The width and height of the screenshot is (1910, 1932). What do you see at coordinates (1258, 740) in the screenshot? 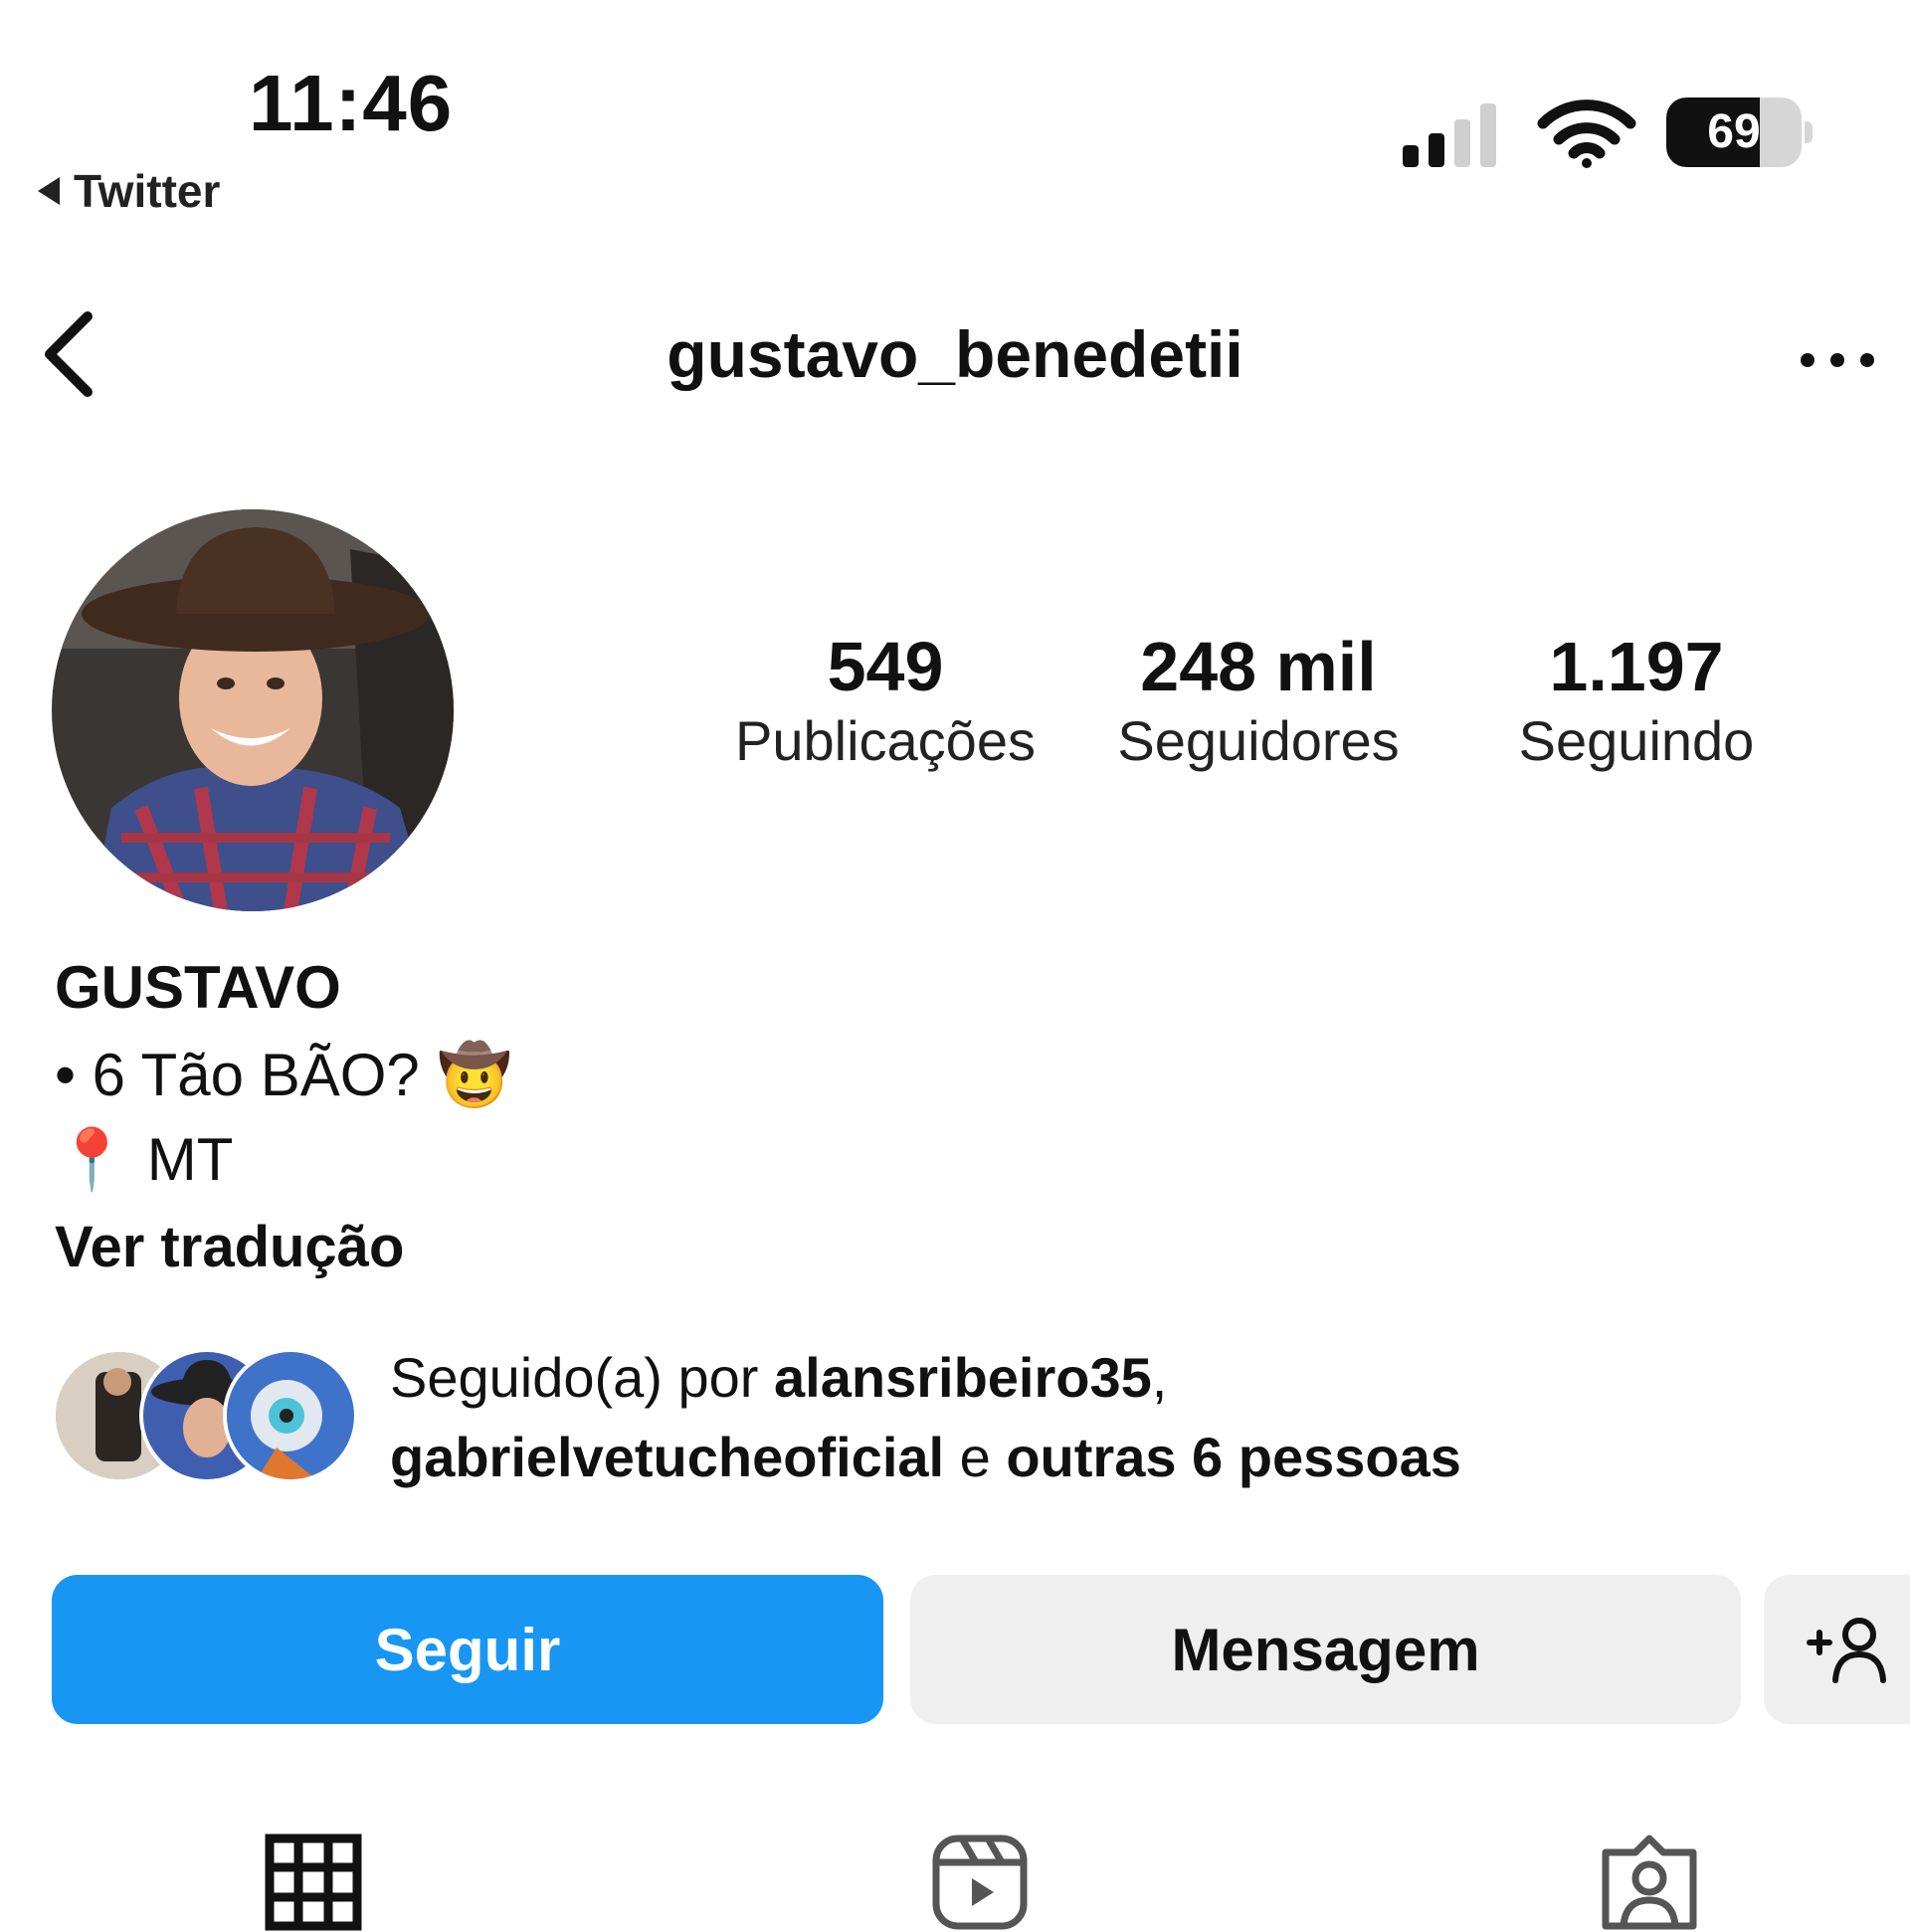
I see `followers-label: Seguidores` at bounding box center [1258, 740].